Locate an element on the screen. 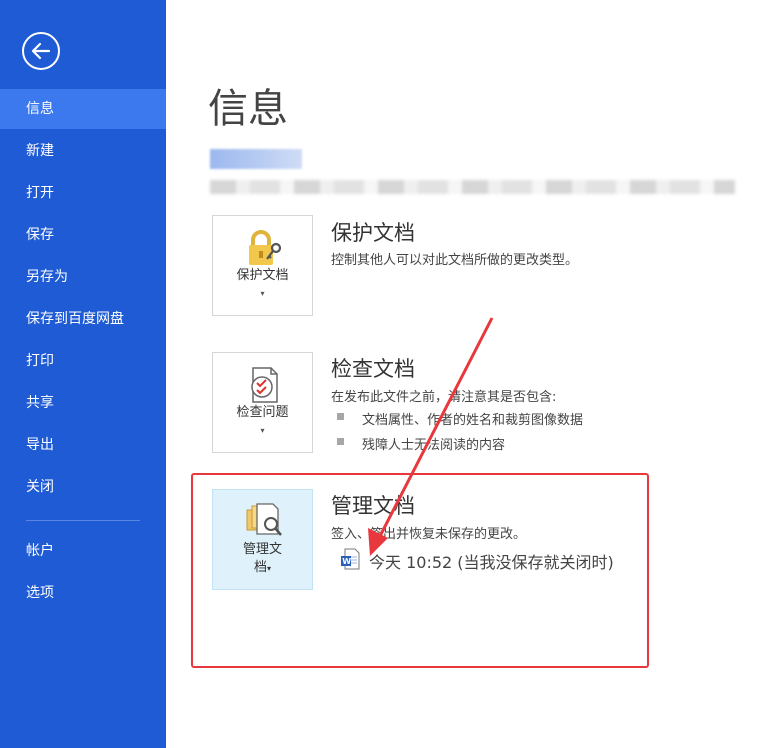  menu-item-open: 打开 is located at coordinates (83, 193).